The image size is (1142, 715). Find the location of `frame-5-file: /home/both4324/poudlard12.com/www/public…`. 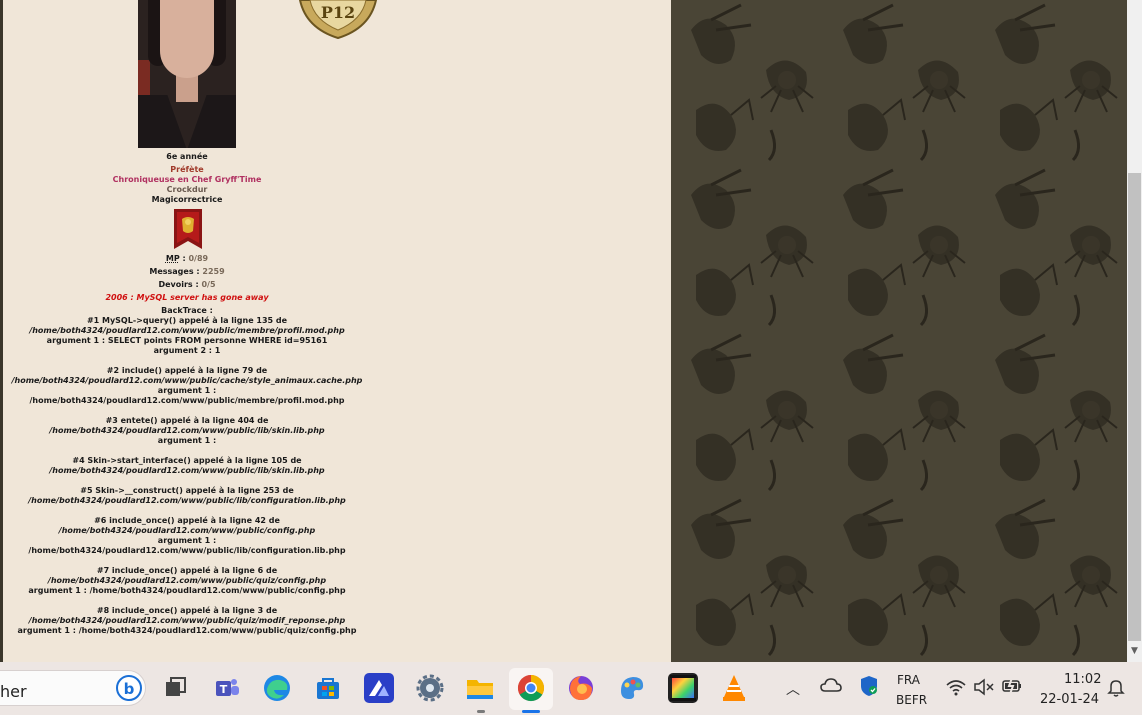

frame-5-file: /home/both4324/poudlard12.com/www/public… is located at coordinates (187, 500).